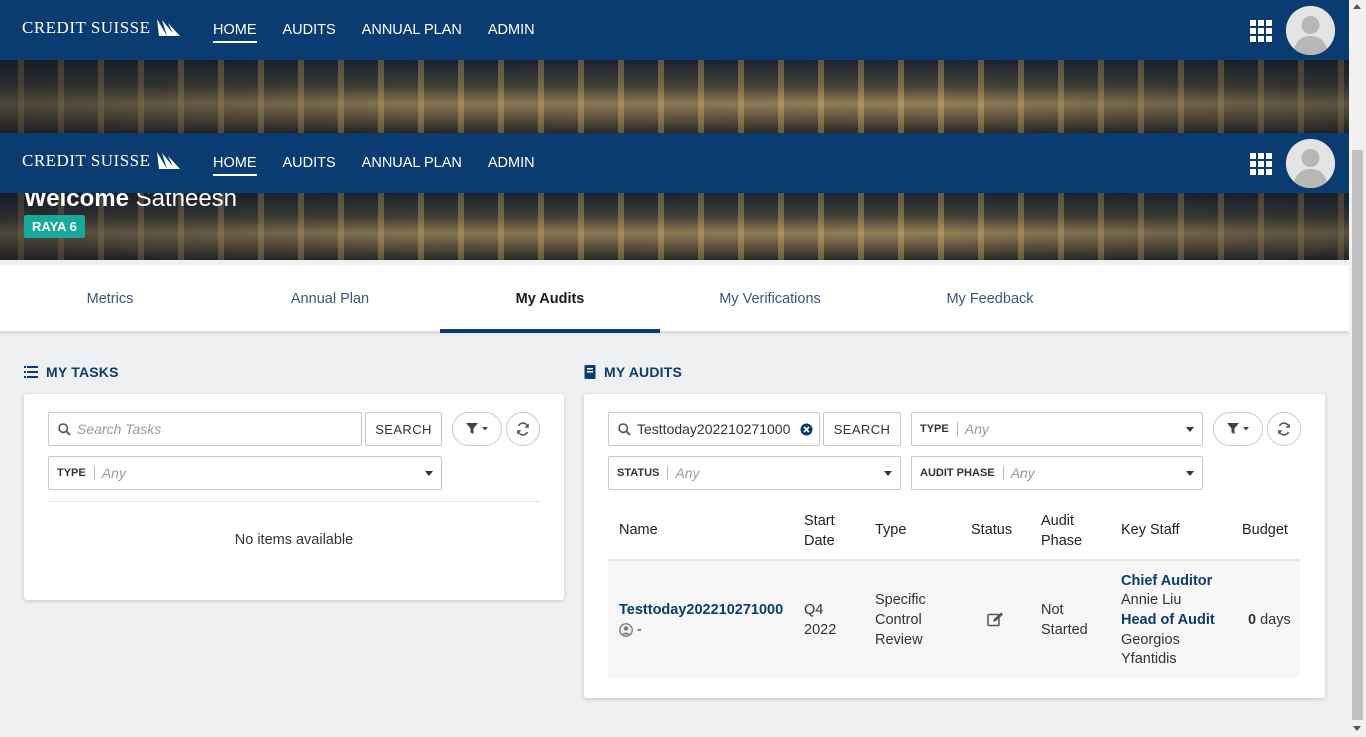 This screenshot has width=1366, height=737. Describe the element at coordinates (626, 630) in the screenshot. I see `user-circle-icon` at that location.